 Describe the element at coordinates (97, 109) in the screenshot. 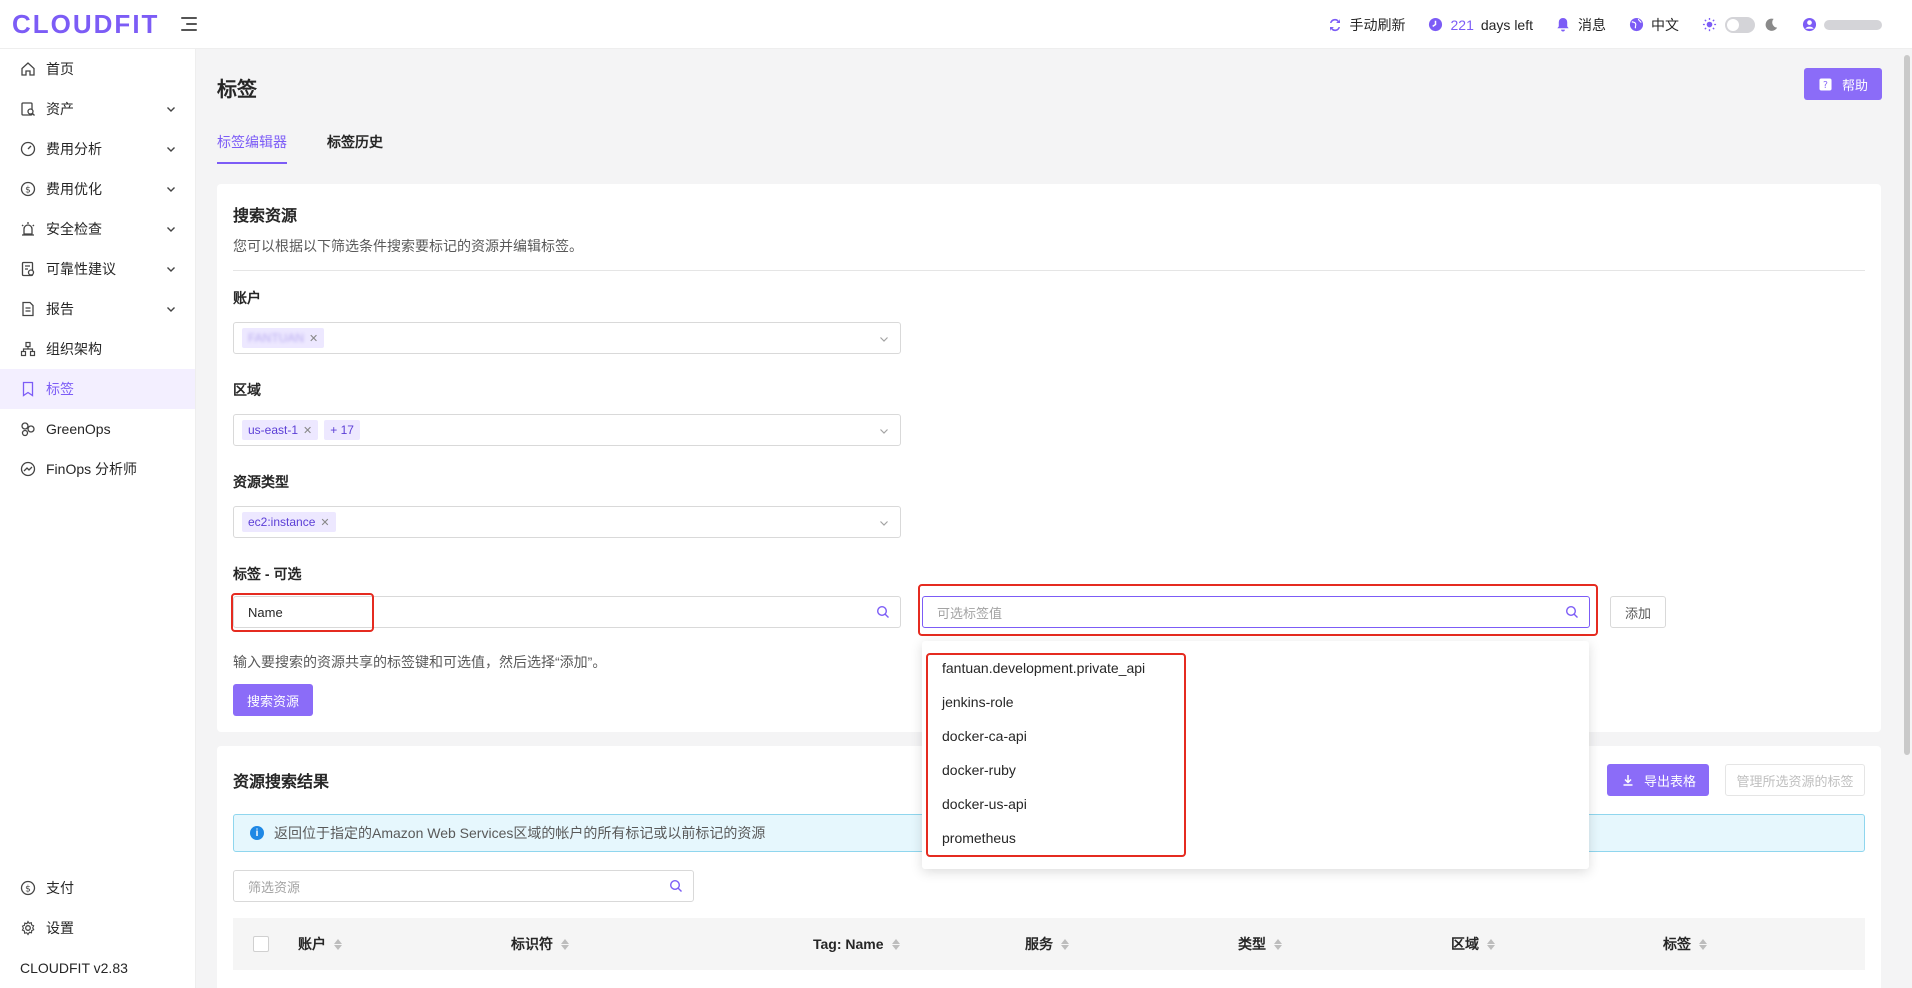

I see `sidebar-item-assets: 资产` at that location.